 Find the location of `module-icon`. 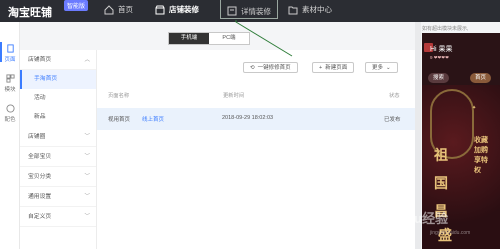

module-icon is located at coordinates (10, 78).